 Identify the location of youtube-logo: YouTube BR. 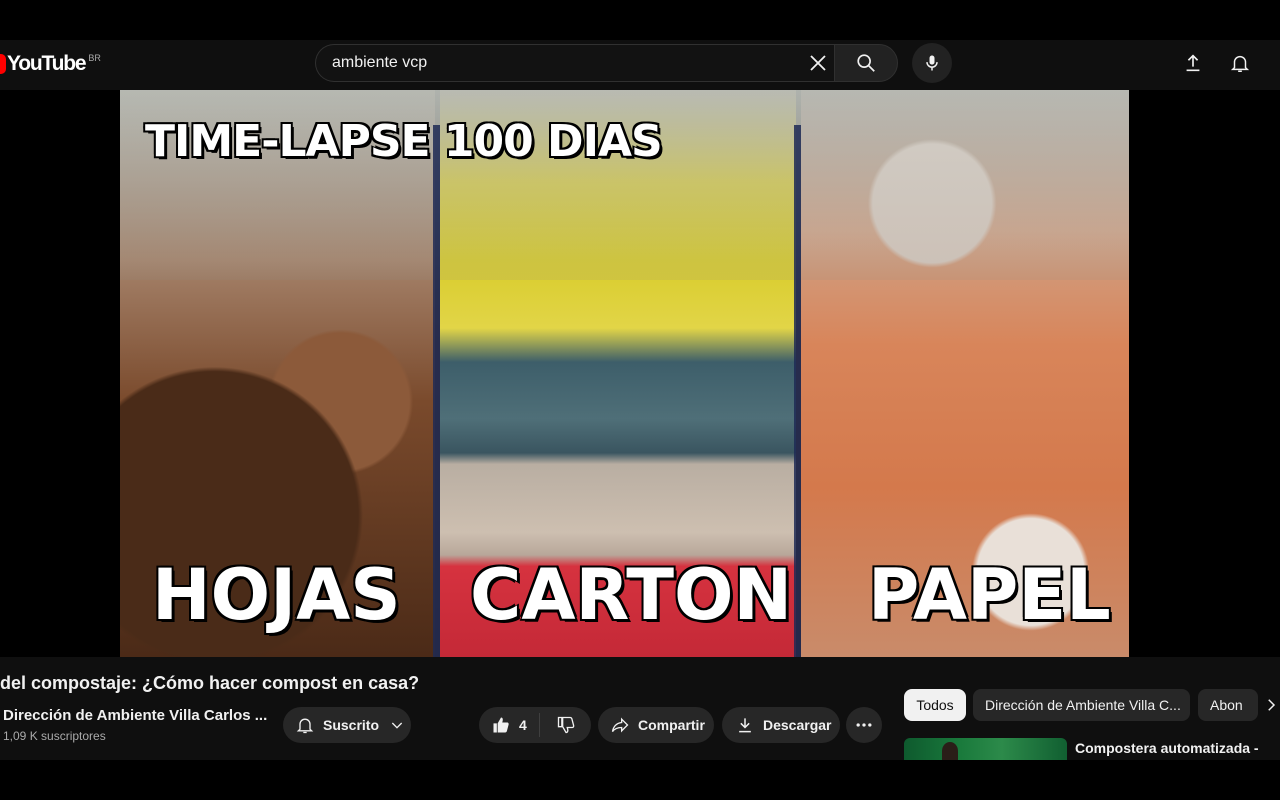
(50, 64).